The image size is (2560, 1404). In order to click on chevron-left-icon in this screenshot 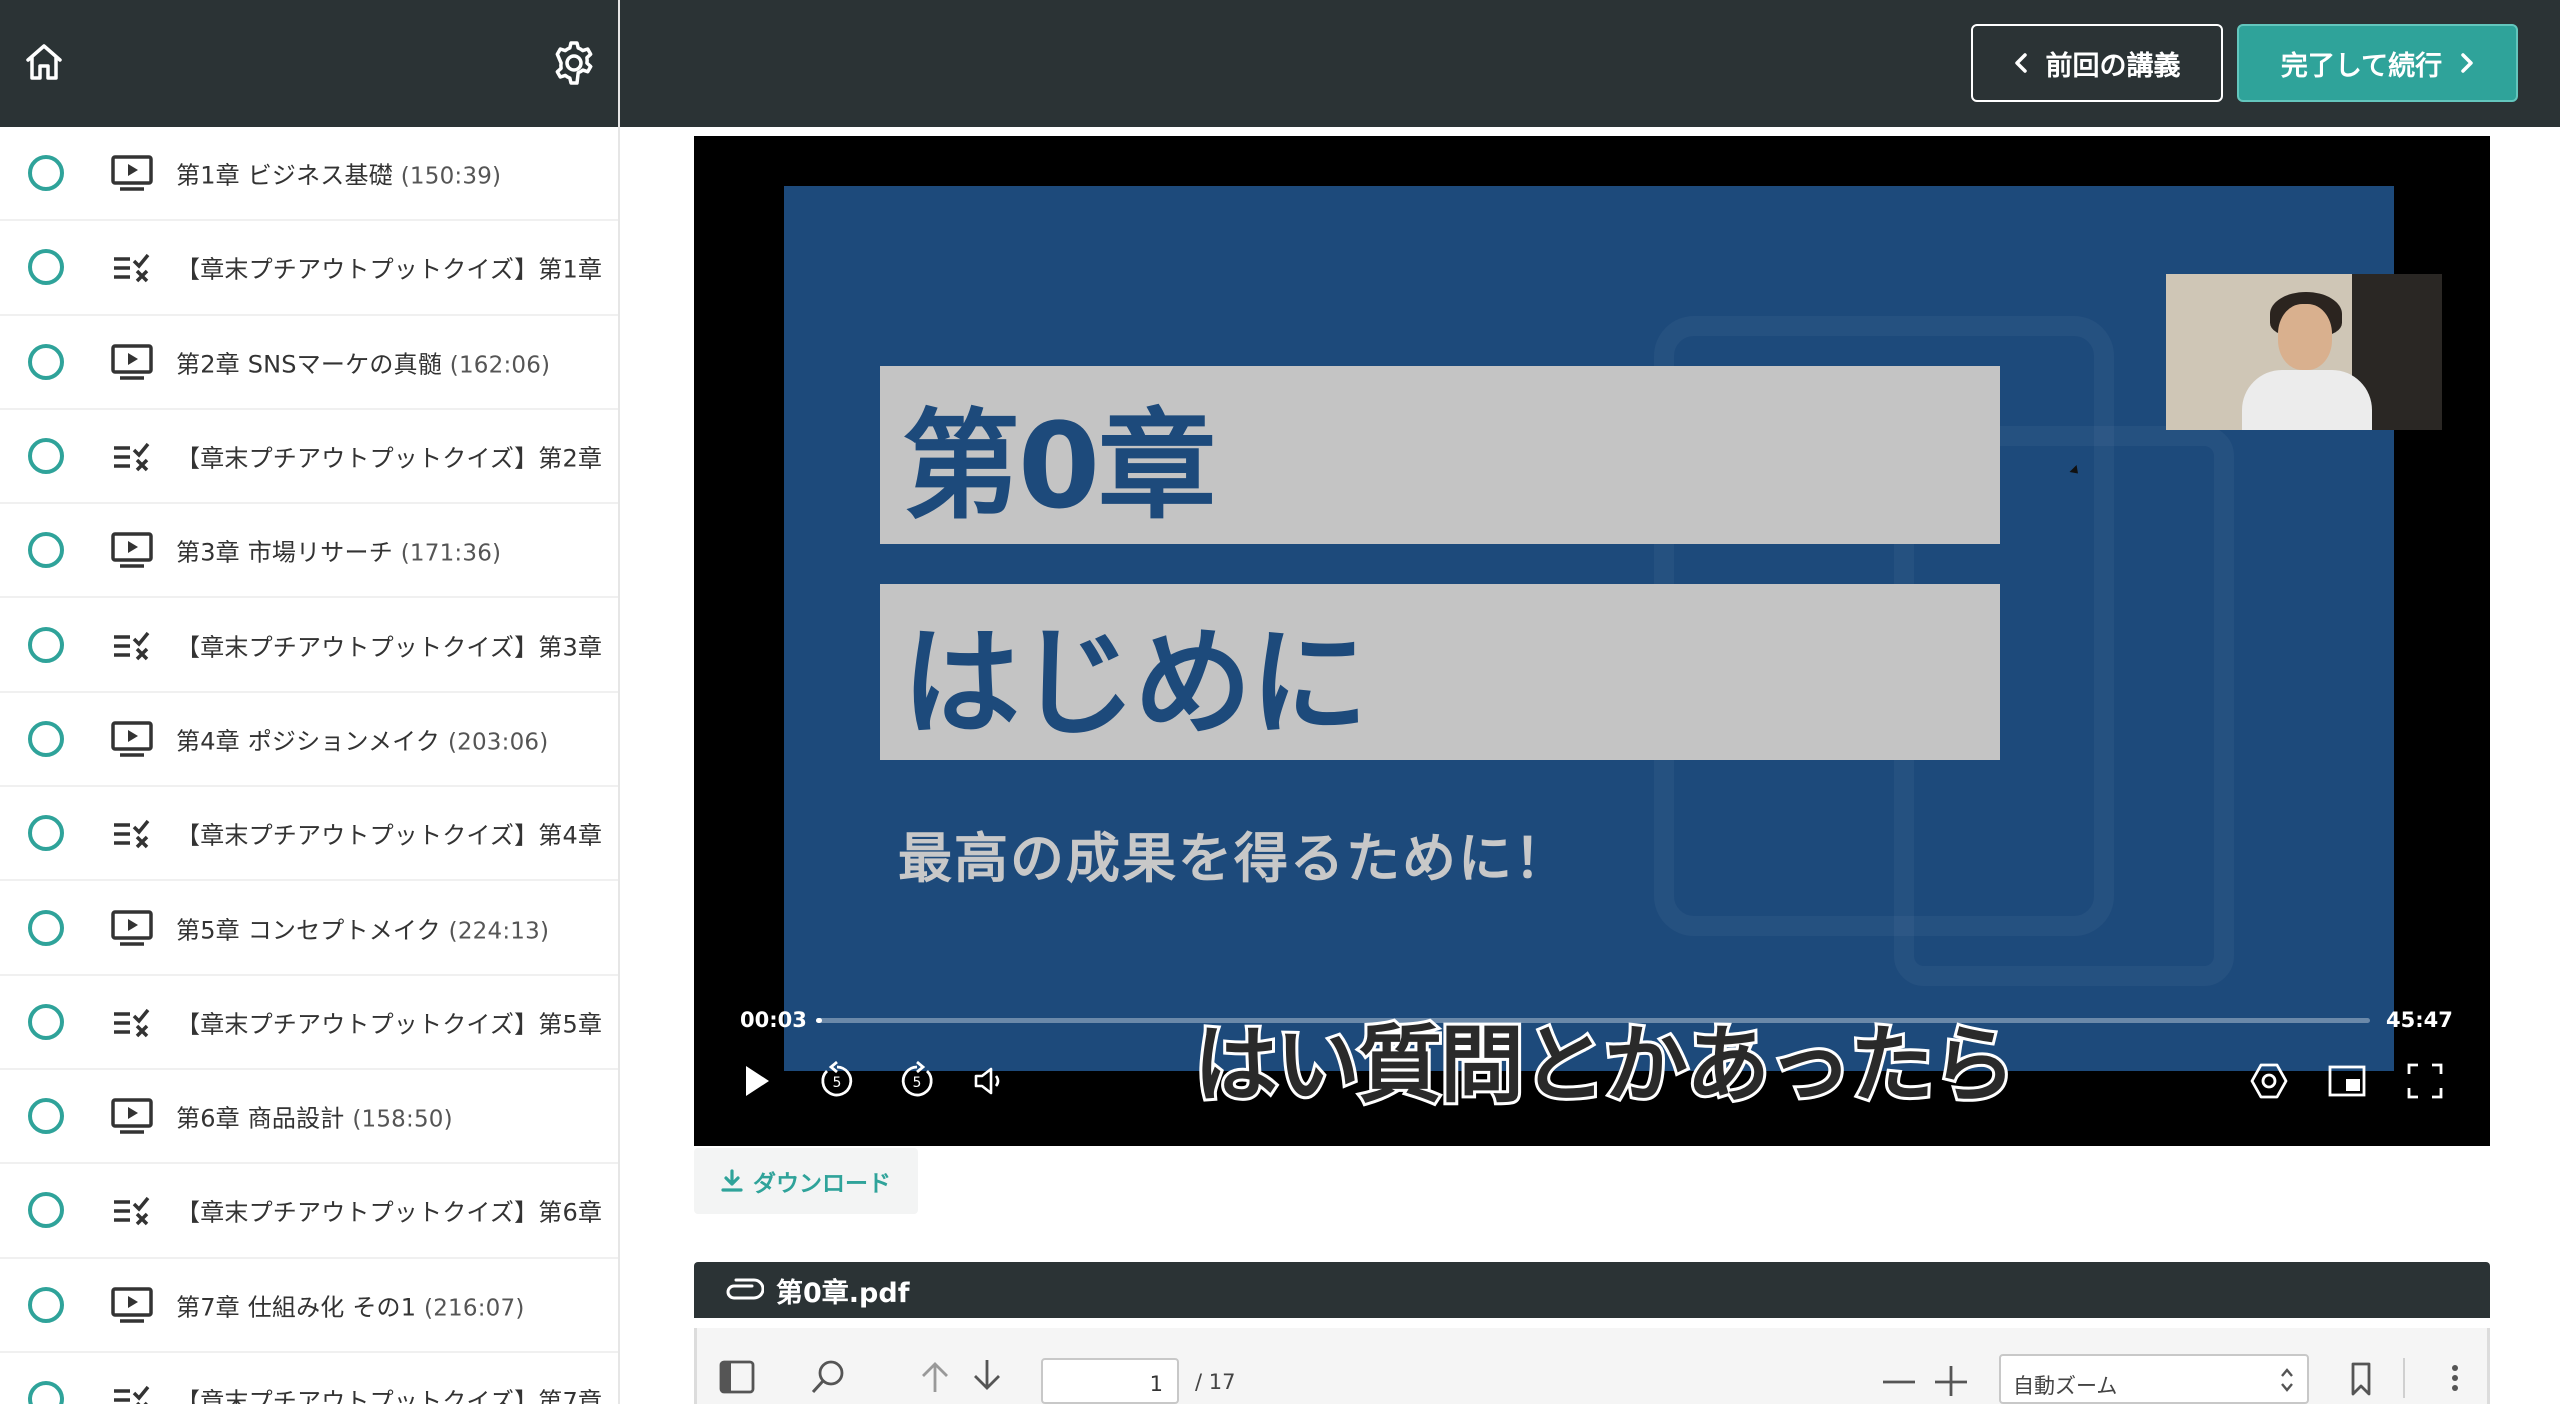, I will do `click(2020, 63)`.